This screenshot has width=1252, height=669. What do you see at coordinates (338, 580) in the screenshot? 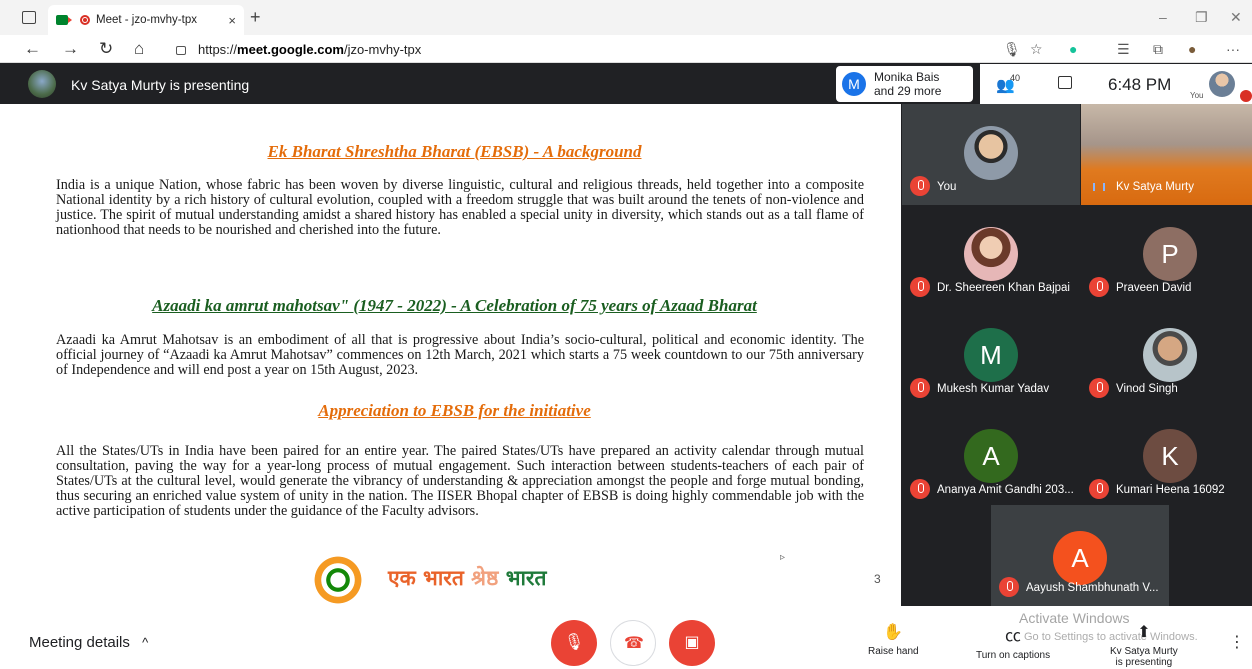
I see `ebsb-logo` at bounding box center [338, 580].